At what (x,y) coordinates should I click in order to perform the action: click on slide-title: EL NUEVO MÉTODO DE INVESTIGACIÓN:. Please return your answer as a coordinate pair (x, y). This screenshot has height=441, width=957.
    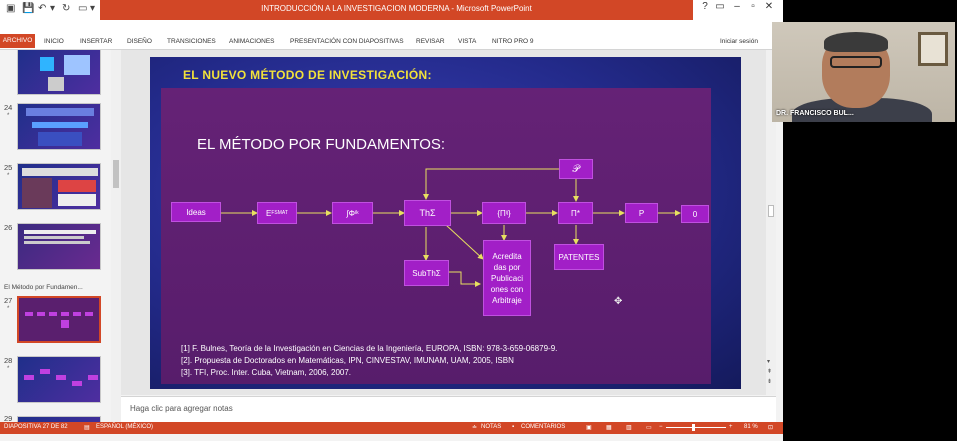
    Looking at the image, I should click on (307, 75).